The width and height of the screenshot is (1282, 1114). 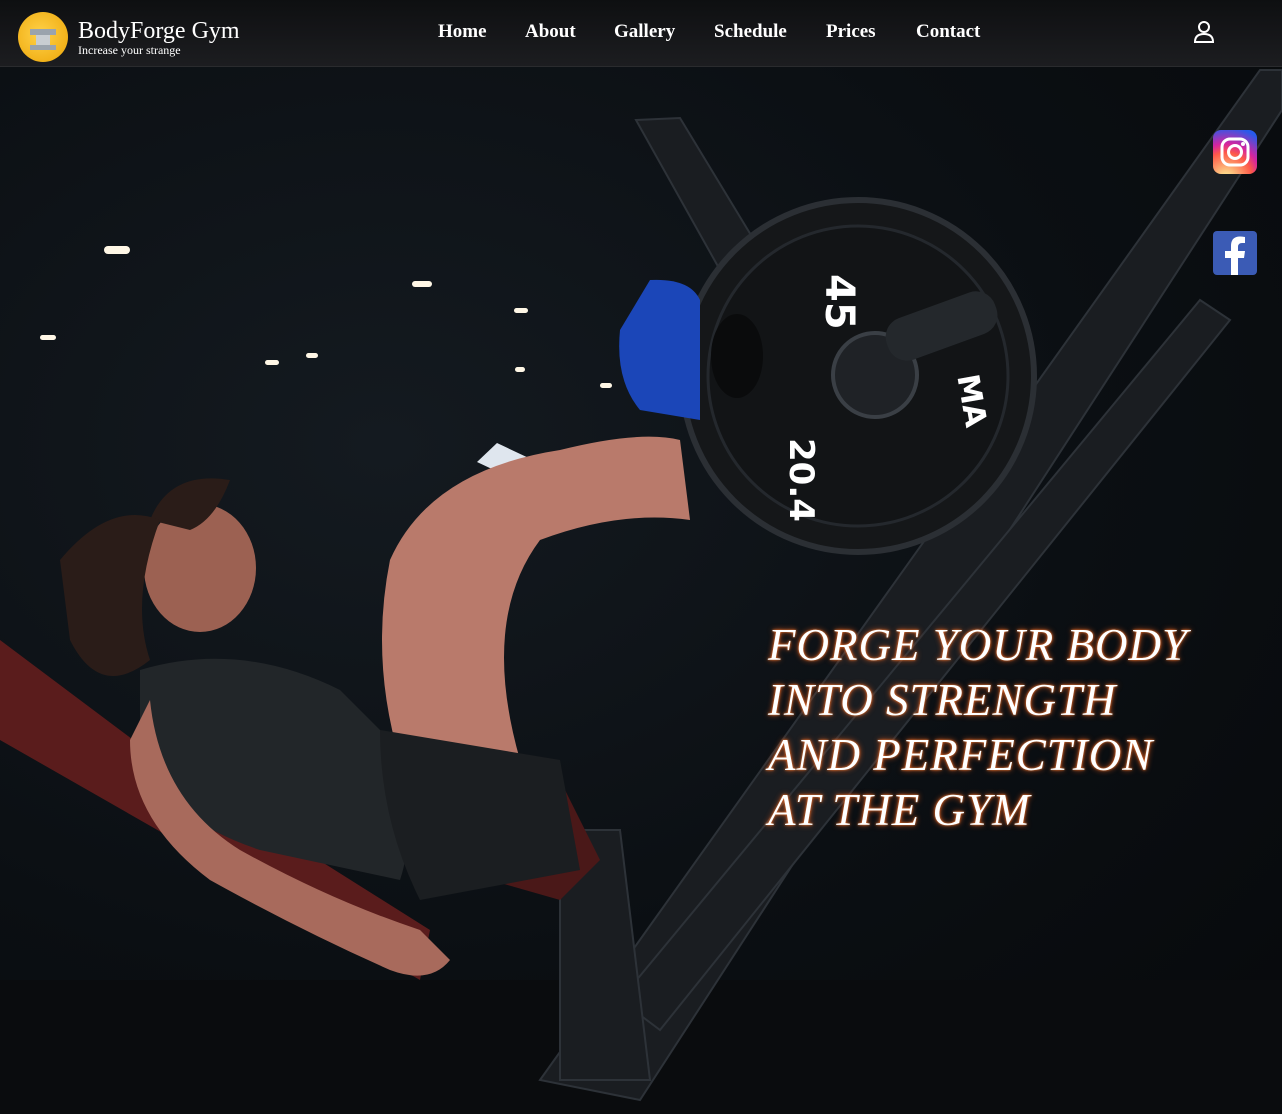 What do you see at coordinates (129, 50) in the screenshot?
I see `brand-subtitle: Increase your strange` at bounding box center [129, 50].